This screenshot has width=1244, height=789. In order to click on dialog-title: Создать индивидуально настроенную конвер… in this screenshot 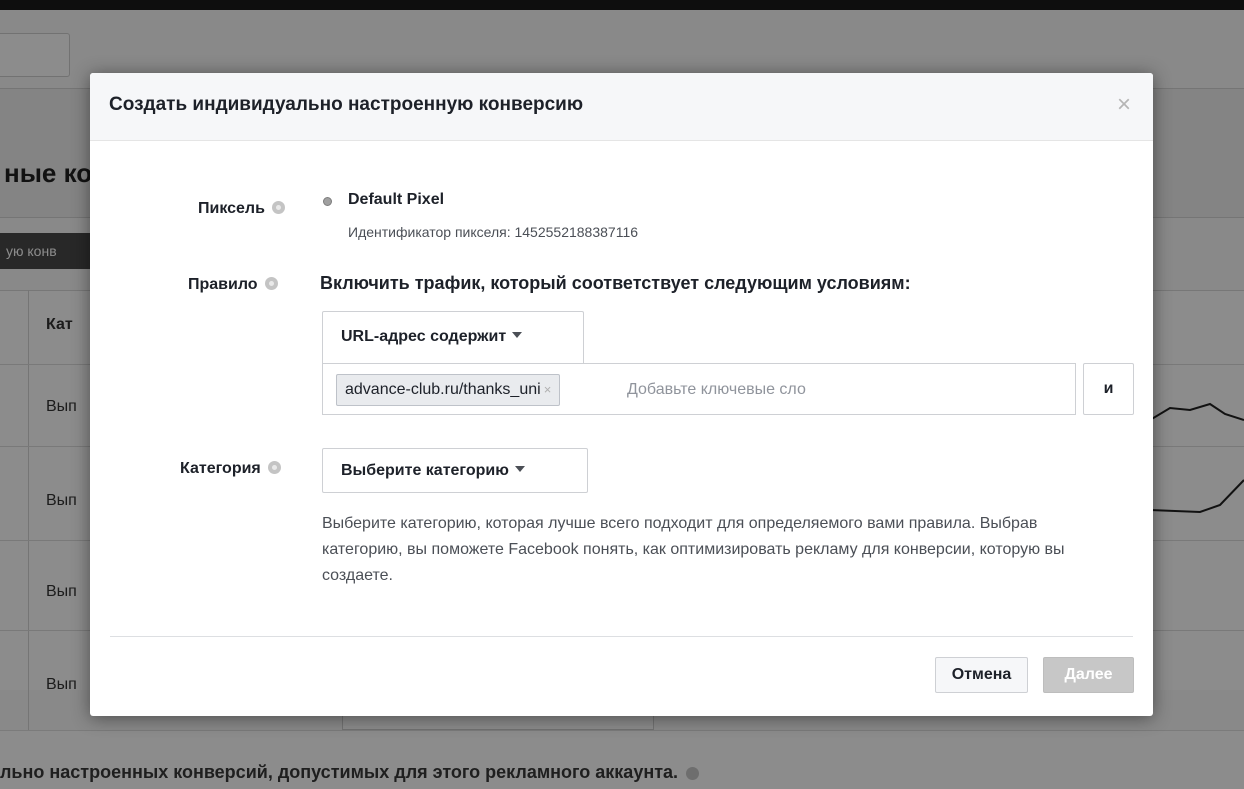, I will do `click(346, 104)`.